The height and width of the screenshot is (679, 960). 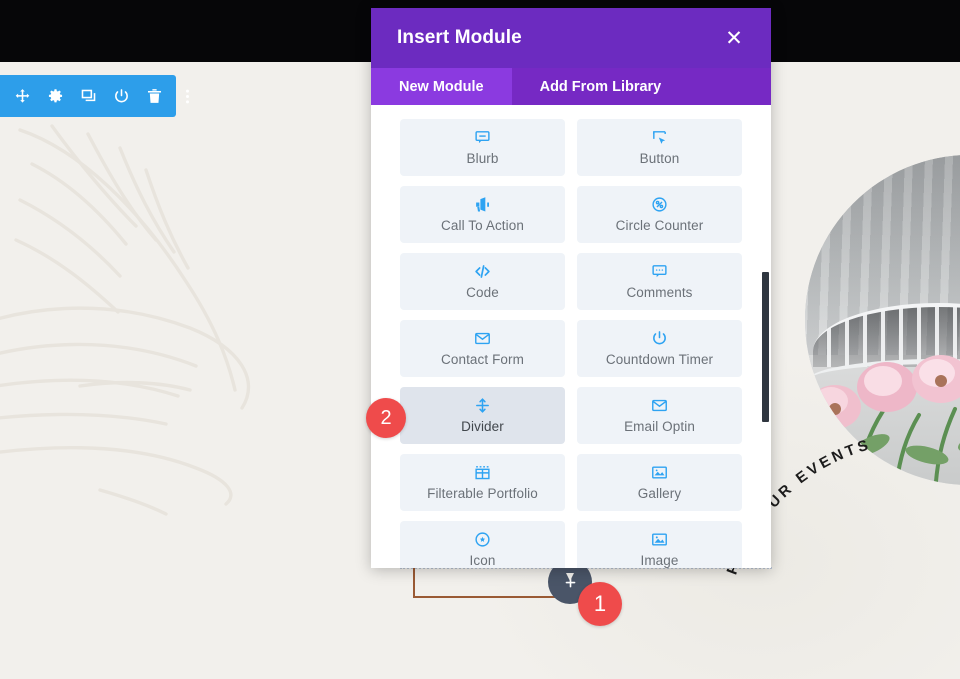 I want to click on step-badge-2: 2, so click(x=386, y=418).